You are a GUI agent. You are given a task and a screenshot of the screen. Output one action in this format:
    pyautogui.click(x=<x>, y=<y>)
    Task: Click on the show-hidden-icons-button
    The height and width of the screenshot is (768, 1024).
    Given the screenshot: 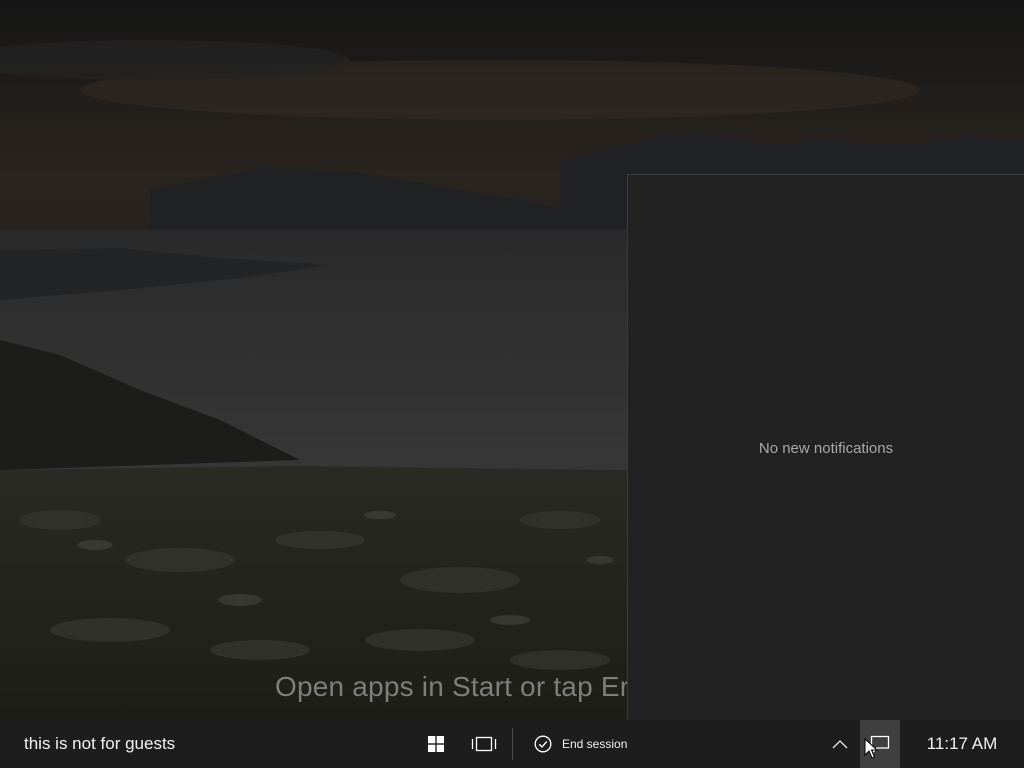 What is the action you would take?
    pyautogui.click(x=840, y=744)
    